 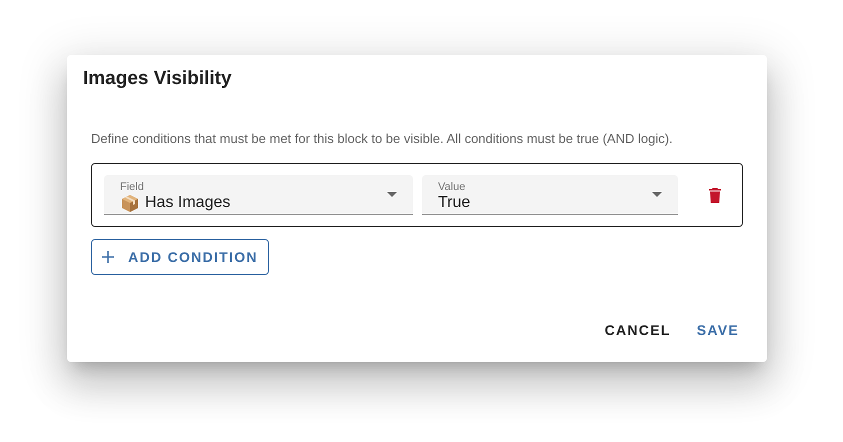 What do you see at coordinates (108, 257) in the screenshot?
I see `plus-icon` at bounding box center [108, 257].